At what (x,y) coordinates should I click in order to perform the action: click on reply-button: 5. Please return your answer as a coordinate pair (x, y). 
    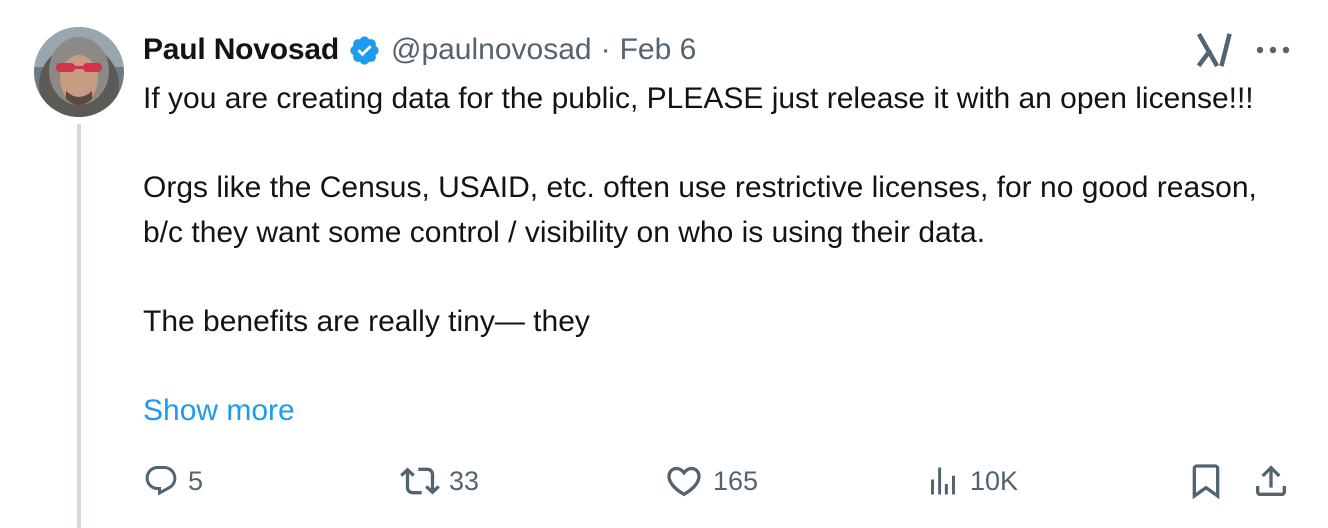
    Looking at the image, I should click on (173, 481).